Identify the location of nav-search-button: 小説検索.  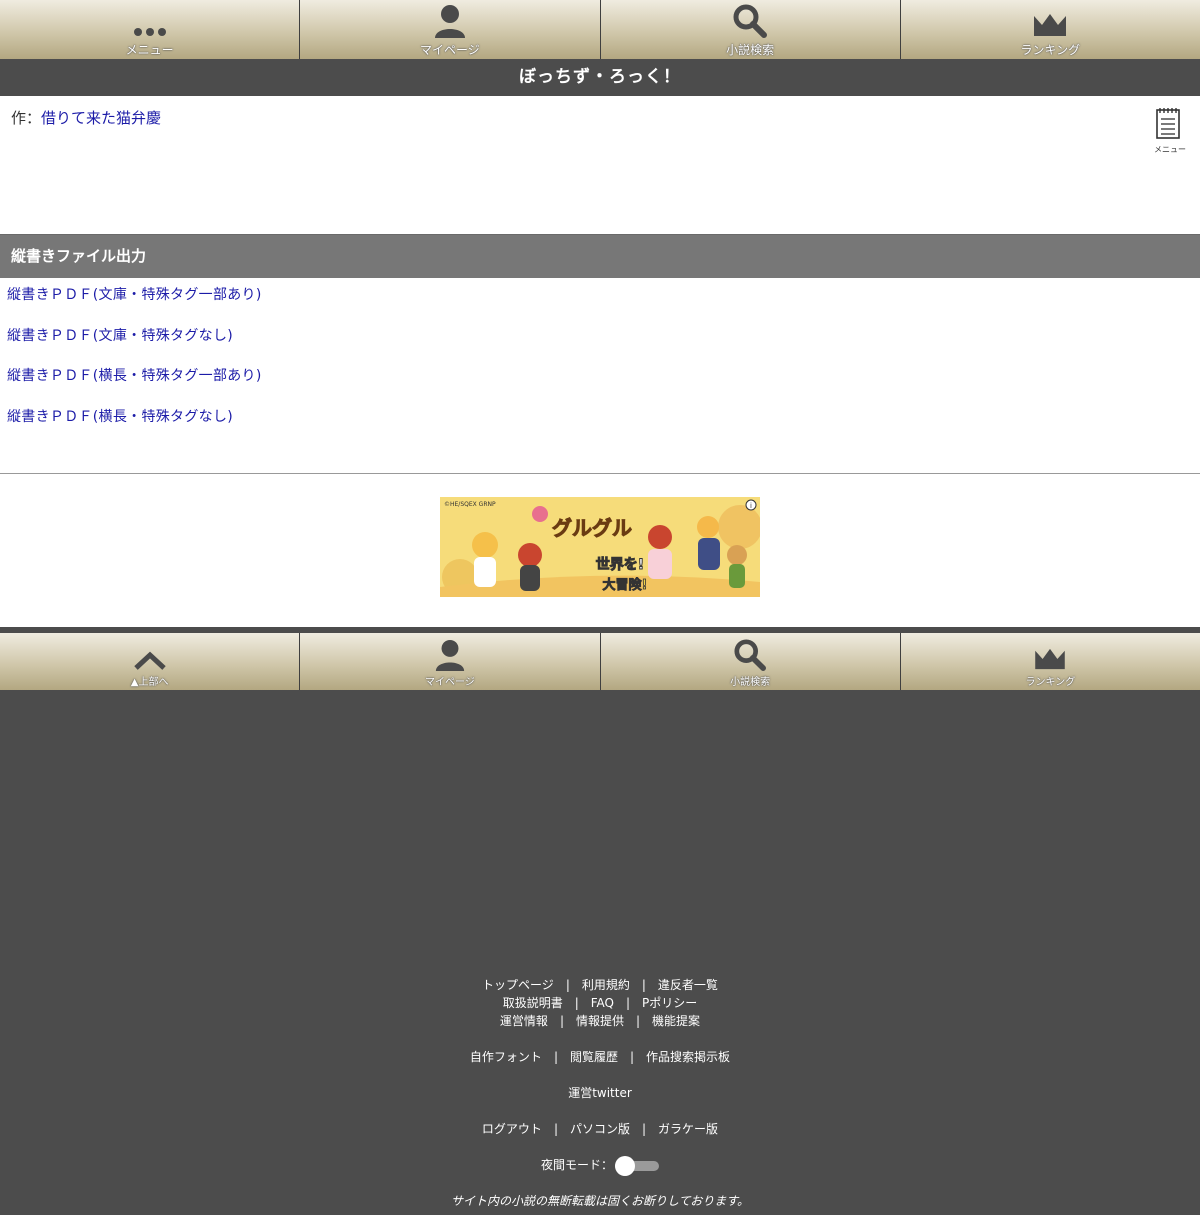
(750, 29).